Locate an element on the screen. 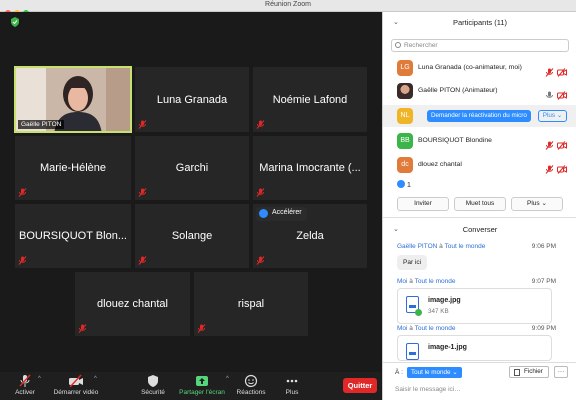  fast-forward-icon is located at coordinates (263, 213).